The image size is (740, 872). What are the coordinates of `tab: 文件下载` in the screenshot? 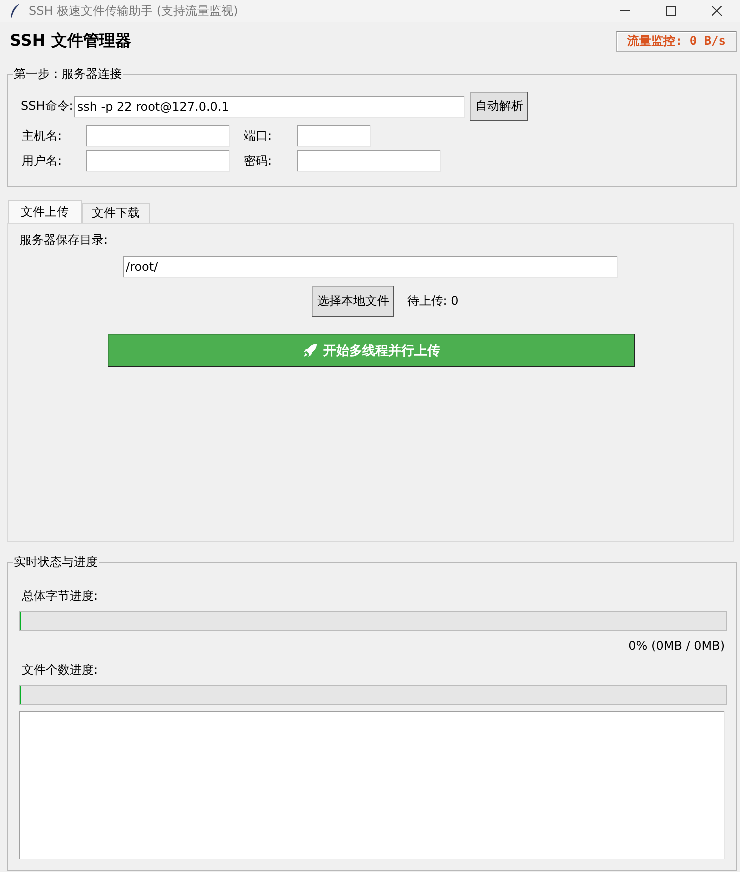 It's located at (116, 213).